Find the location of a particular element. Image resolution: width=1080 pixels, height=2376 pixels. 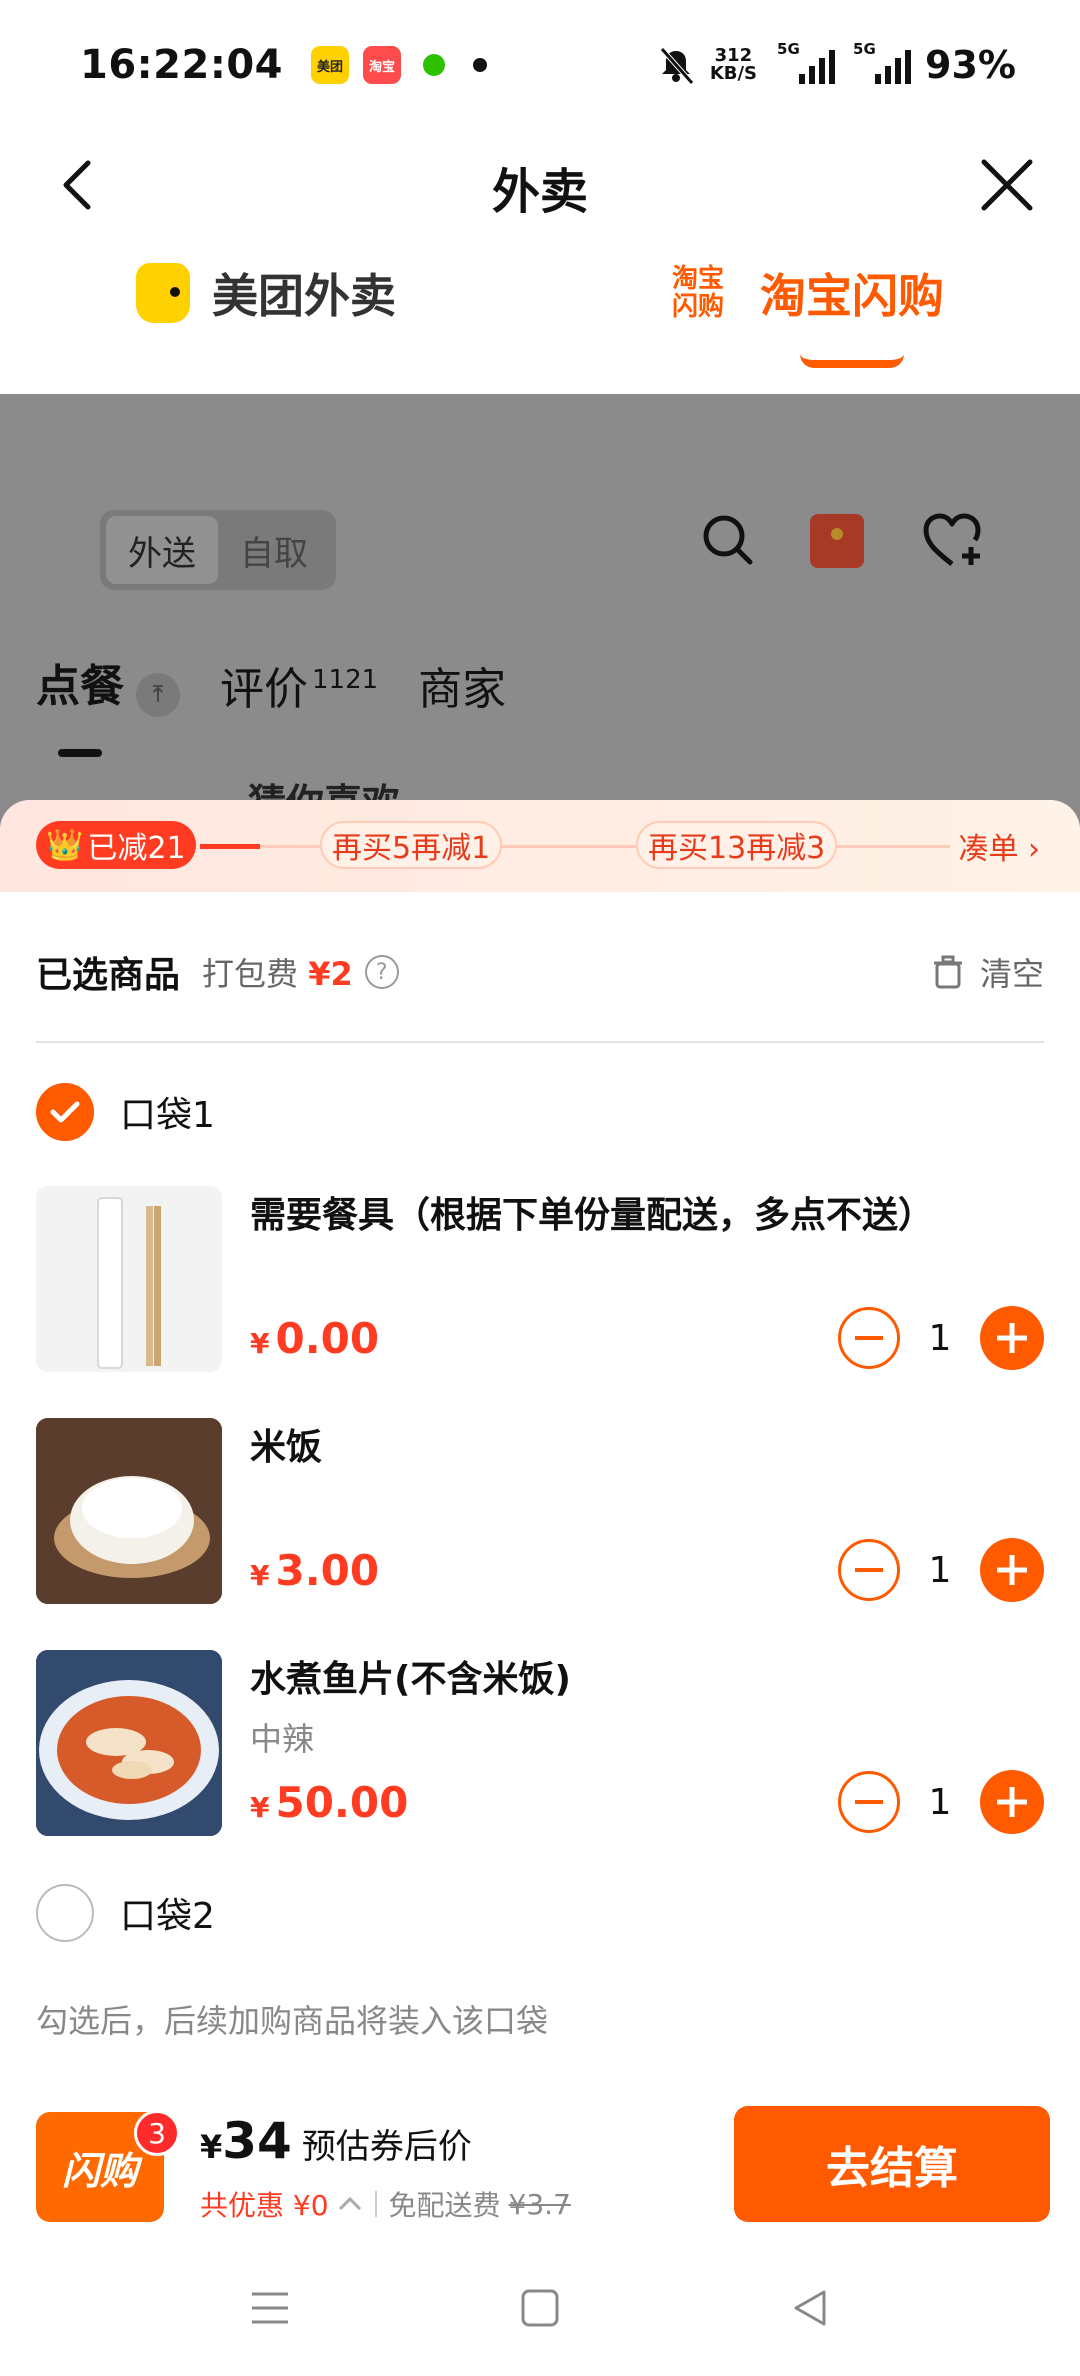

progress-track is located at coordinates (575, 846).